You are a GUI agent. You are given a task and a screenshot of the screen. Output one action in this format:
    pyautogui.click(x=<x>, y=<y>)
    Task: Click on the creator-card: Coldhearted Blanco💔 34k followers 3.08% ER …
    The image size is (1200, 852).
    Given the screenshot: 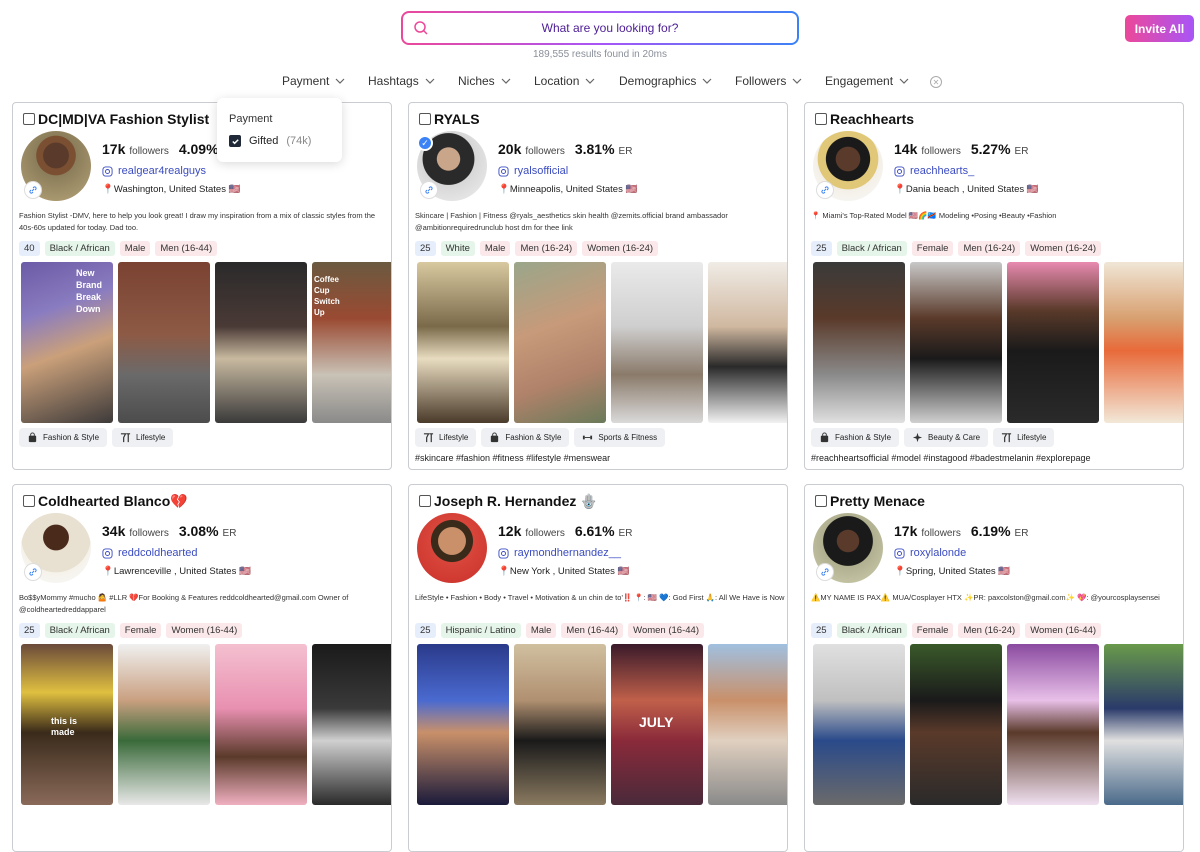 What is the action you would take?
    pyautogui.click(x=202, y=668)
    